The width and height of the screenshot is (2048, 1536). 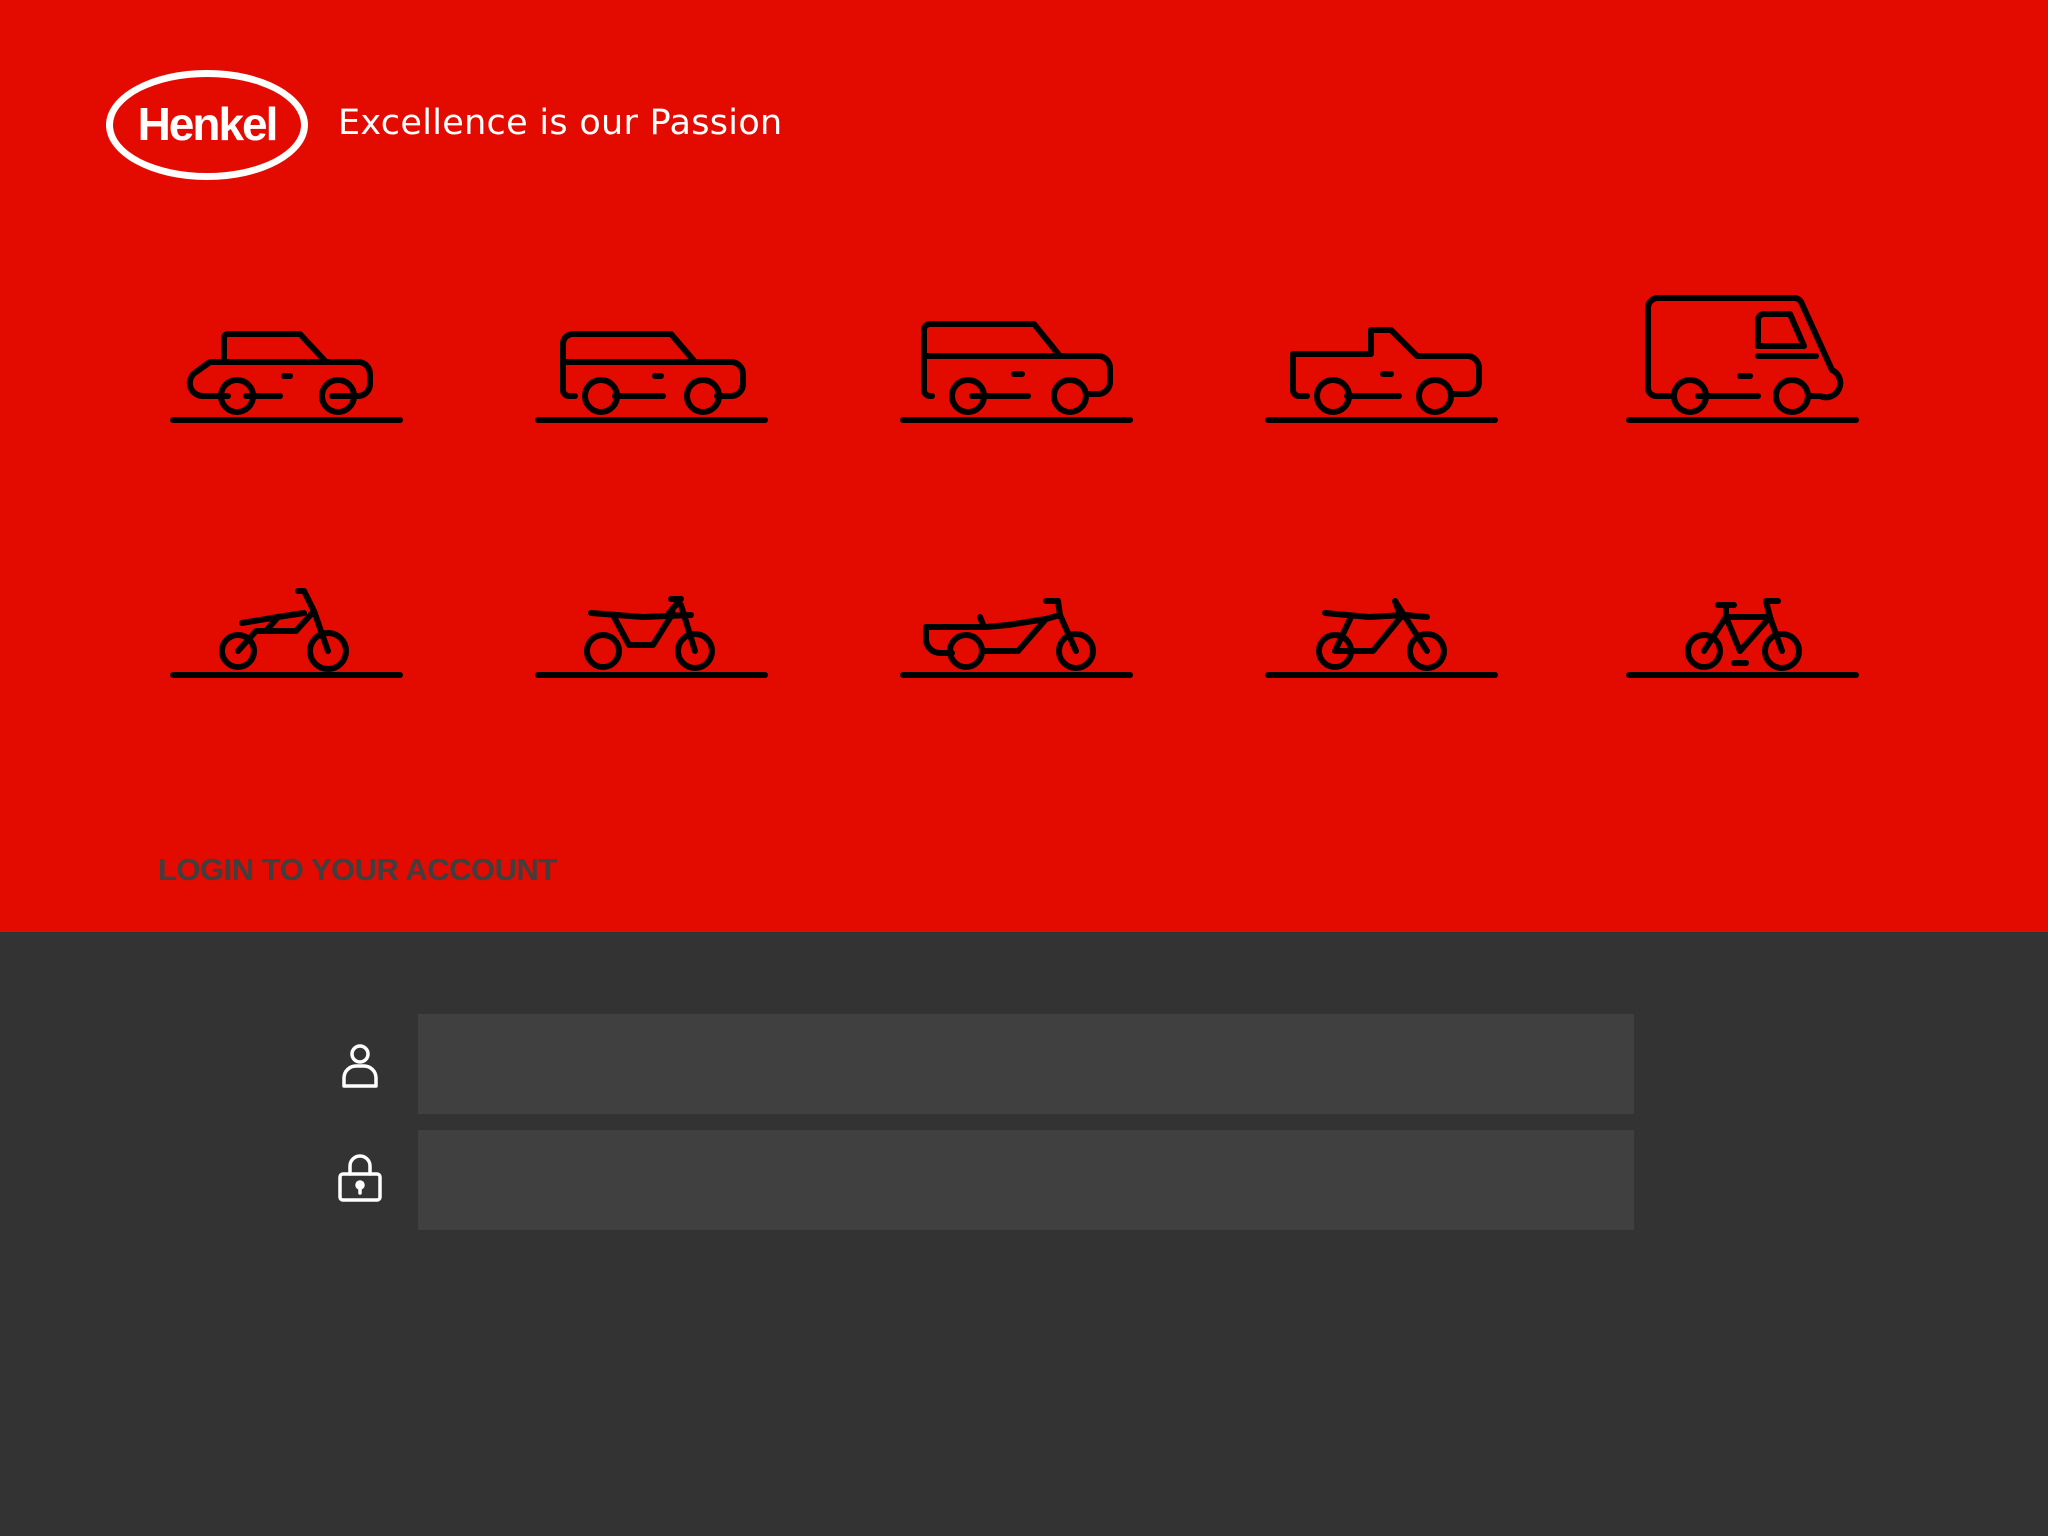 I want to click on moped-icon, so click(x=286, y=615).